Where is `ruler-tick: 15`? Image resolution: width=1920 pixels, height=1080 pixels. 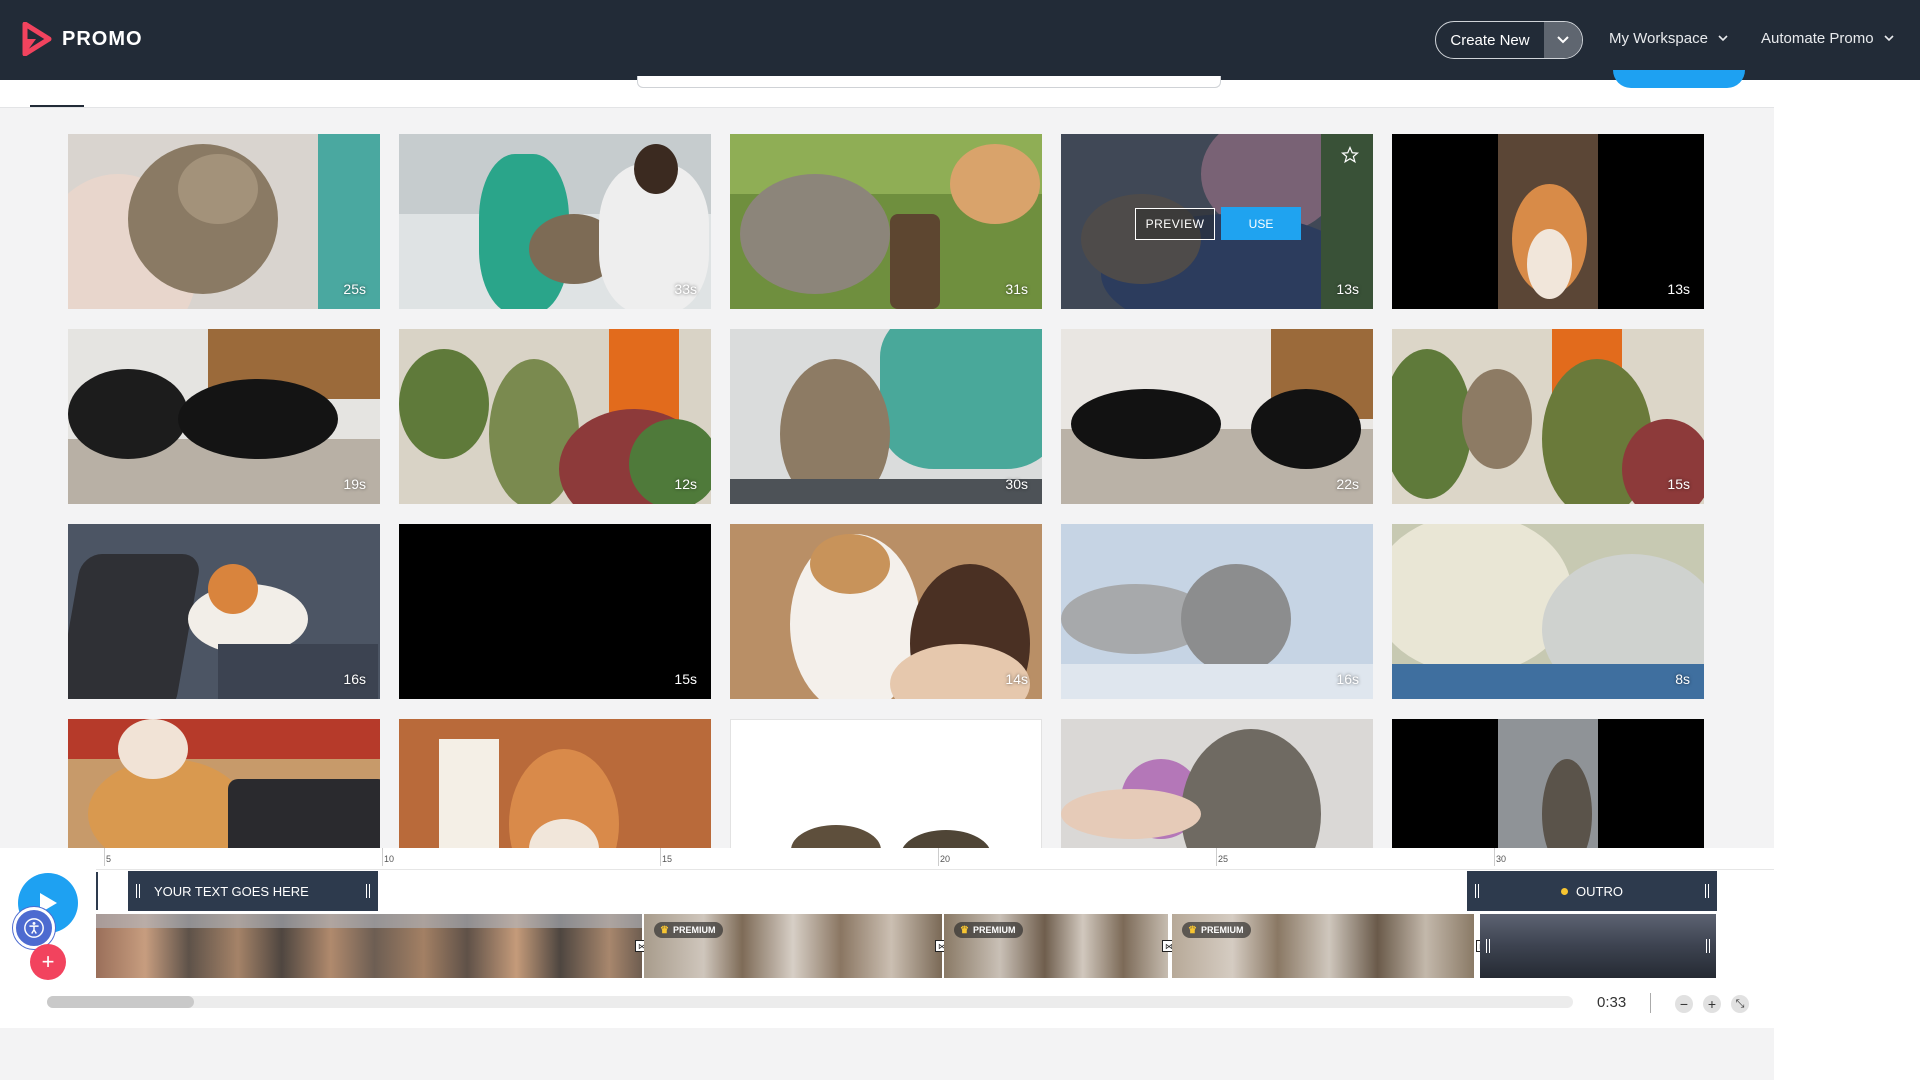 ruler-tick: 15 is located at coordinates (666, 857).